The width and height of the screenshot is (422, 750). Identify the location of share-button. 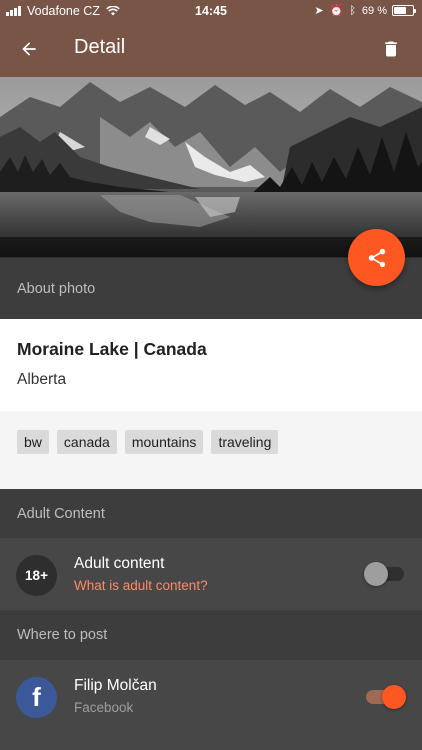
(376, 257).